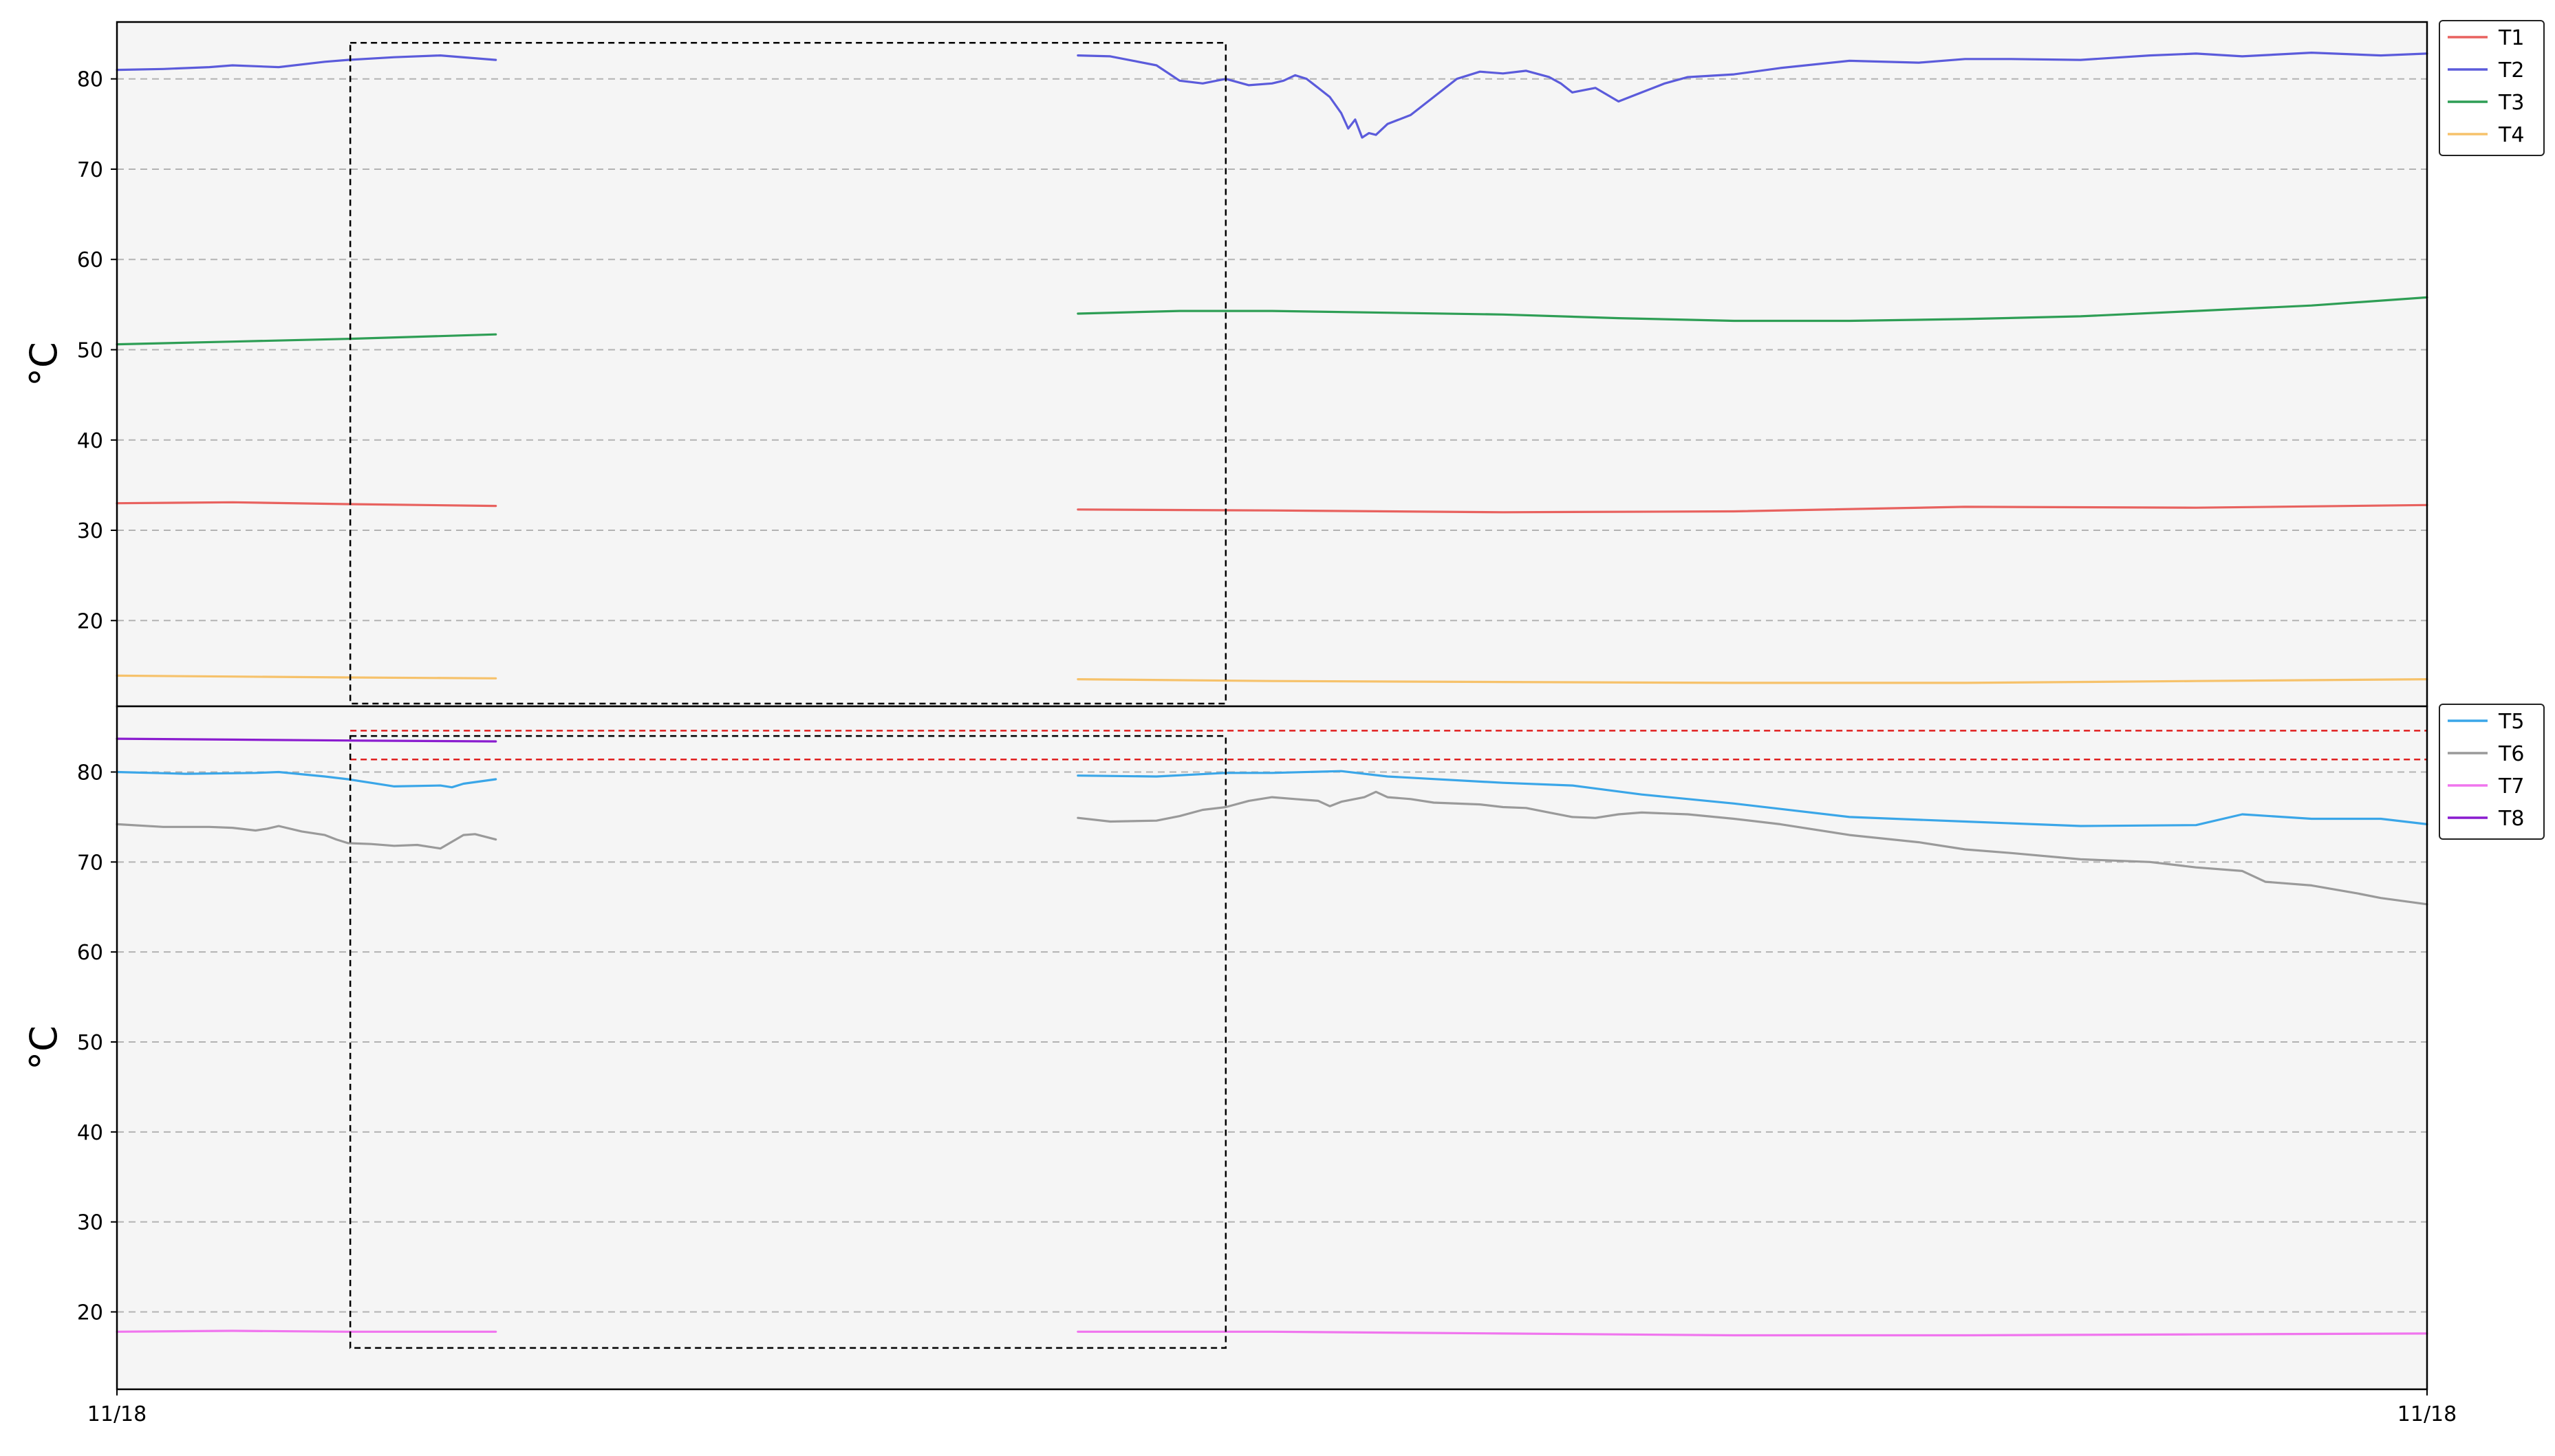 The height and width of the screenshot is (1456, 2555). What do you see at coordinates (2511, 38) in the screenshot?
I see `legend-label-t1: T1` at bounding box center [2511, 38].